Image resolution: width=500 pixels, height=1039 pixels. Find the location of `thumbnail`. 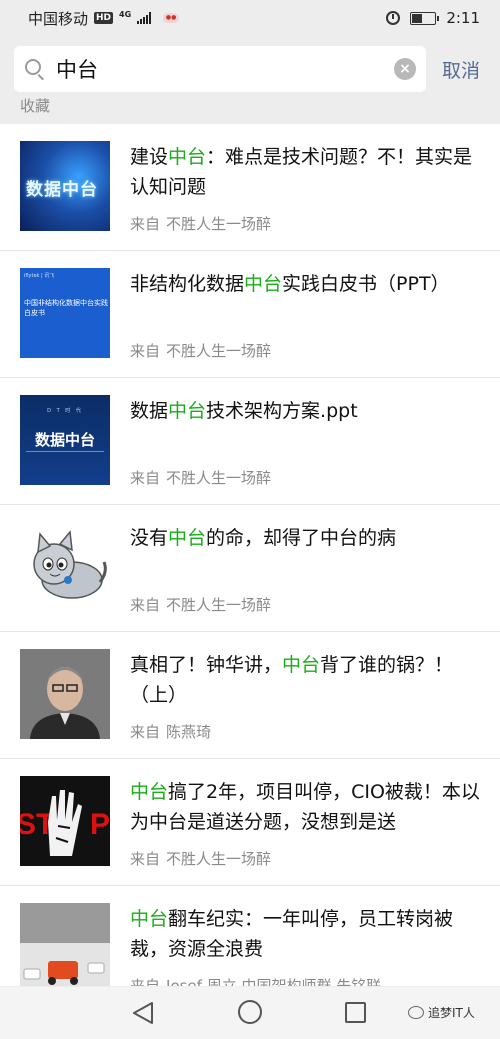

thumbnail is located at coordinates (65, 944).